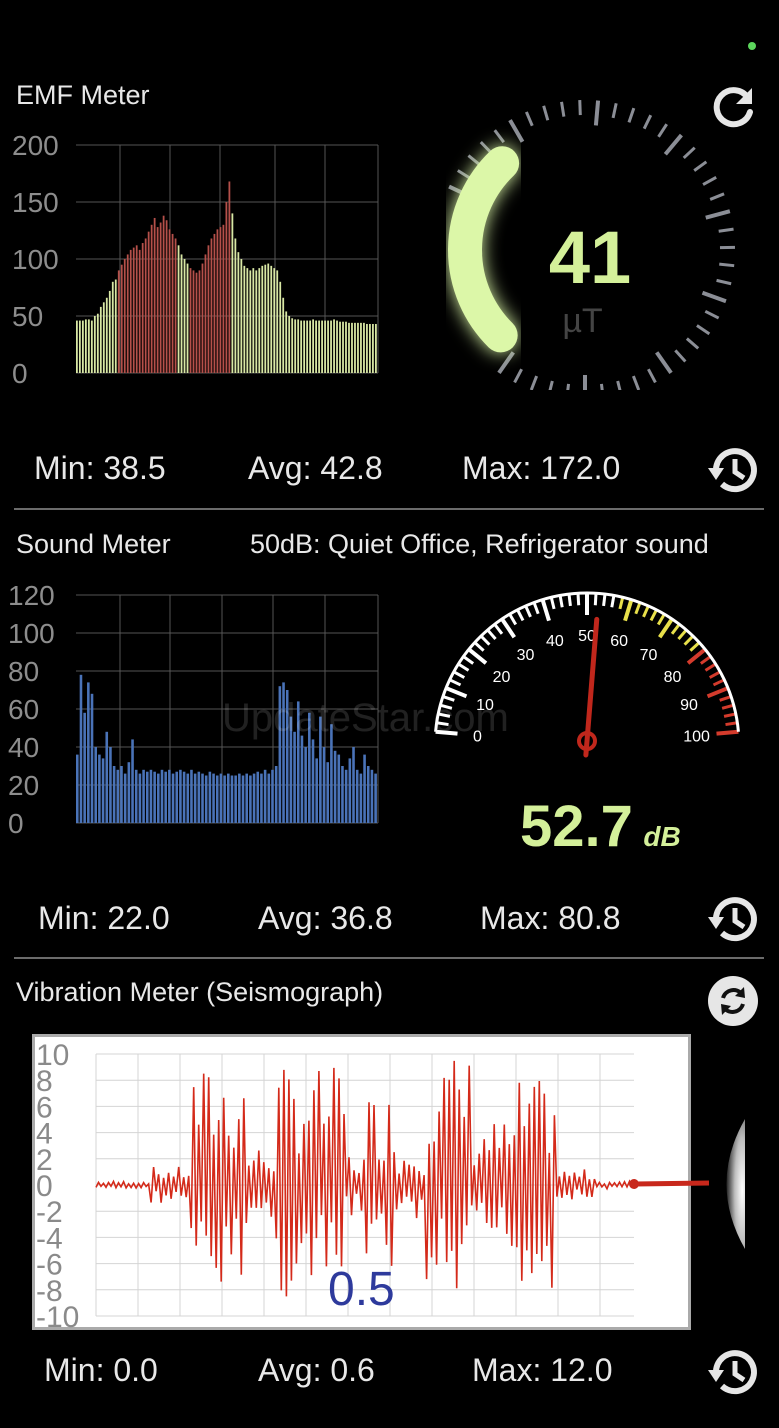  I want to click on sound-tick-label: 20, so click(23, 785).